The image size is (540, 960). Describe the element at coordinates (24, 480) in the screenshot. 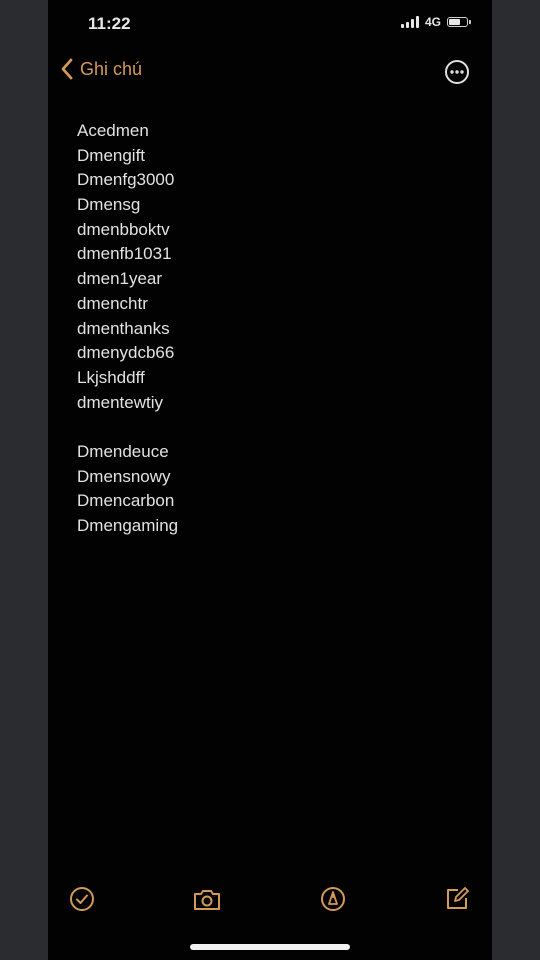

I see `left-margin` at that location.